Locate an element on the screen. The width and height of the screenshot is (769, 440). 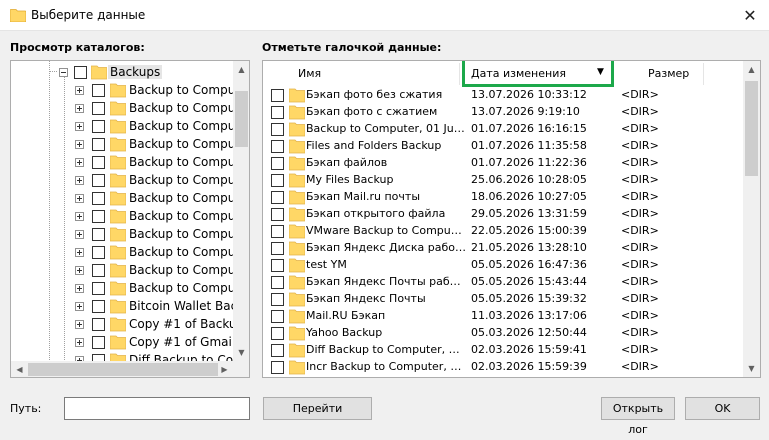
list-row: Mail.RU Бэкап 11.03.2026 13:17:06 <DIR> is located at coordinates (503, 316).